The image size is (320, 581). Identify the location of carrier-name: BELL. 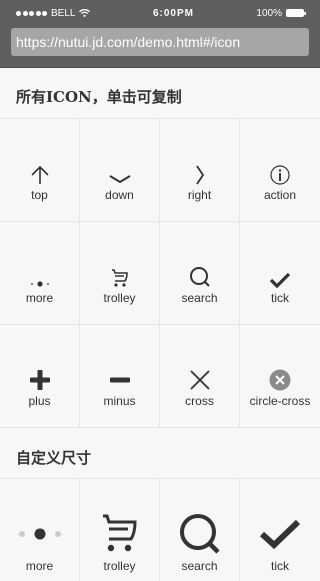
(63, 13).